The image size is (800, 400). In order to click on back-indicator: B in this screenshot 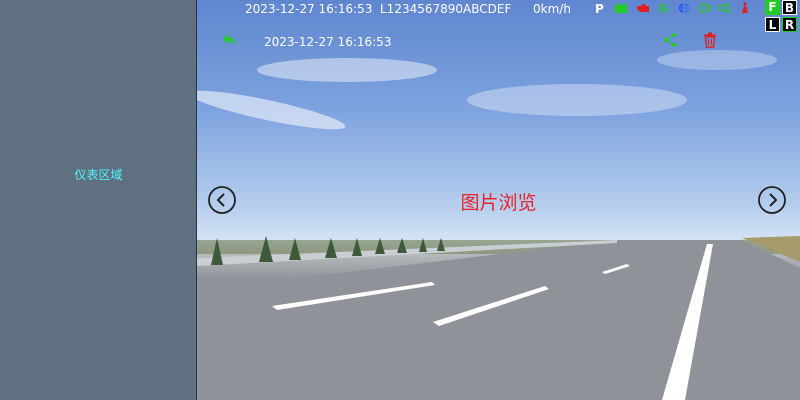, I will do `click(789, 7)`.